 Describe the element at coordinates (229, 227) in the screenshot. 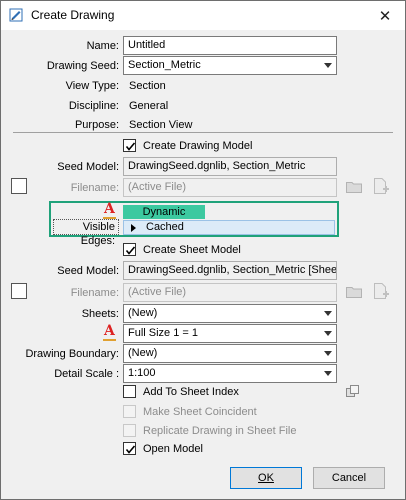

I see `visible-edges-option-cached: Cached` at that location.